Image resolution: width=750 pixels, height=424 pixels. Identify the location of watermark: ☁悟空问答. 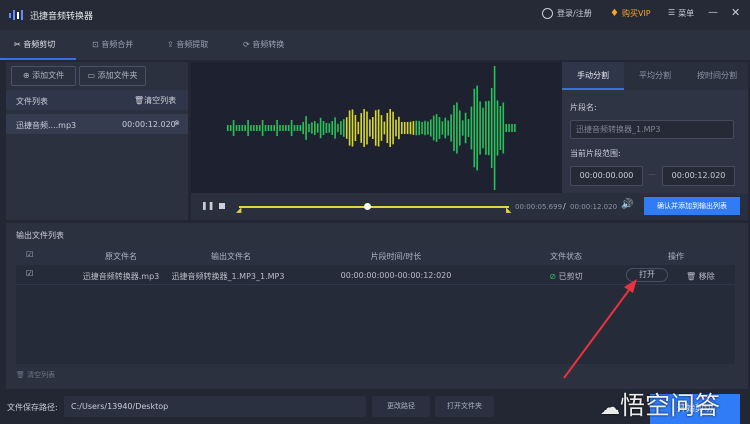
(660, 405).